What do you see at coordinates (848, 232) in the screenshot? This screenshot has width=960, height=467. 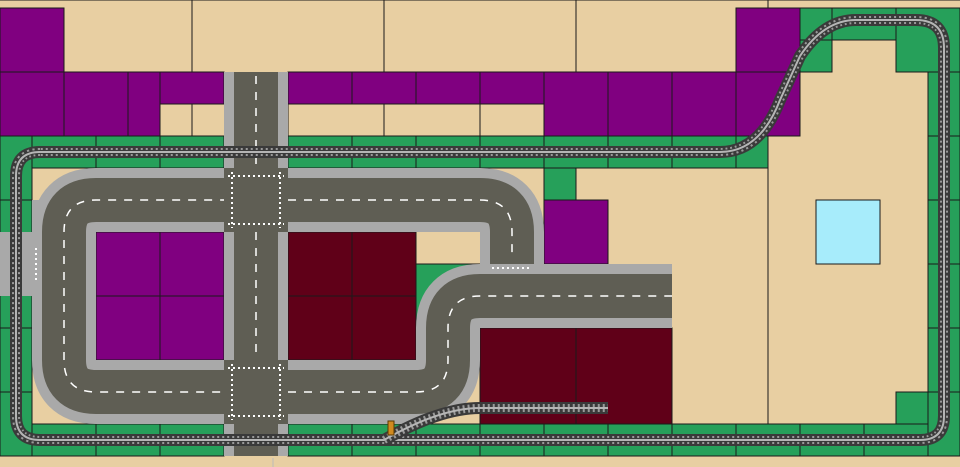 I see `water-plate` at bounding box center [848, 232].